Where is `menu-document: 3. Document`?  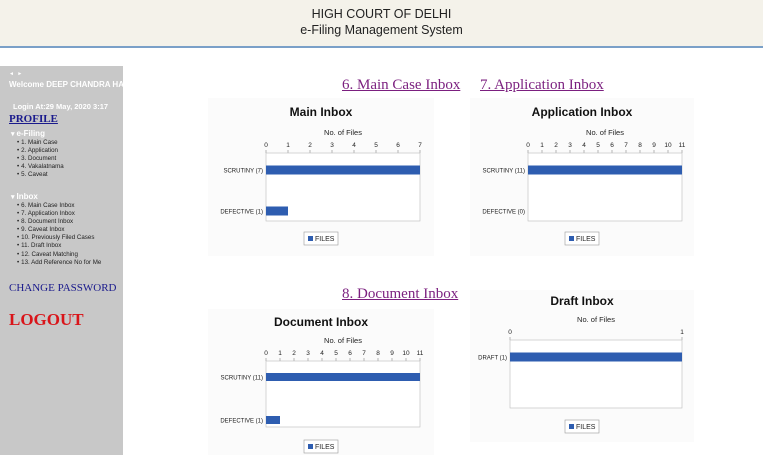 menu-document: 3. Document is located at coordinates (40, 159).